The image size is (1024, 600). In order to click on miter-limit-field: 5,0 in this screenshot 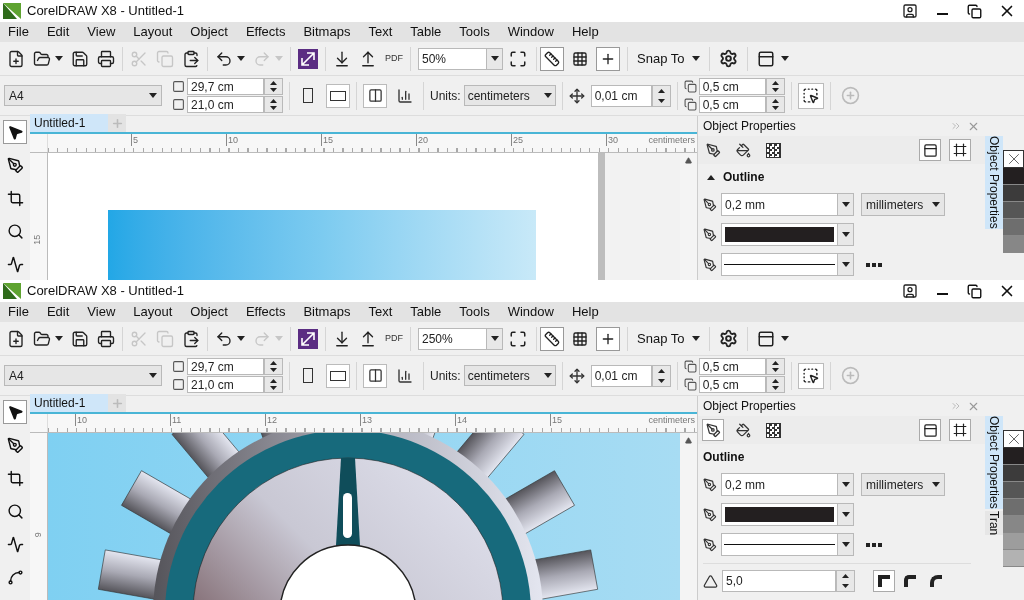, I will do `click(779, 581)`.